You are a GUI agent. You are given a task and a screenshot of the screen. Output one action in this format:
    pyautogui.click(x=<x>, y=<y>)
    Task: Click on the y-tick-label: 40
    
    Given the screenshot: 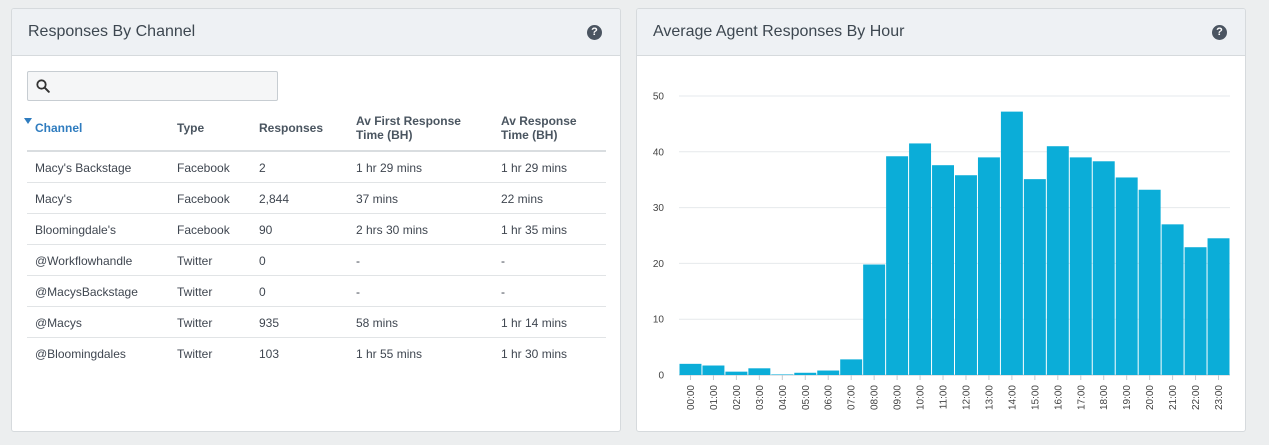 What is the action you would take?
    pyautogui.click(x=659, y=152)
    